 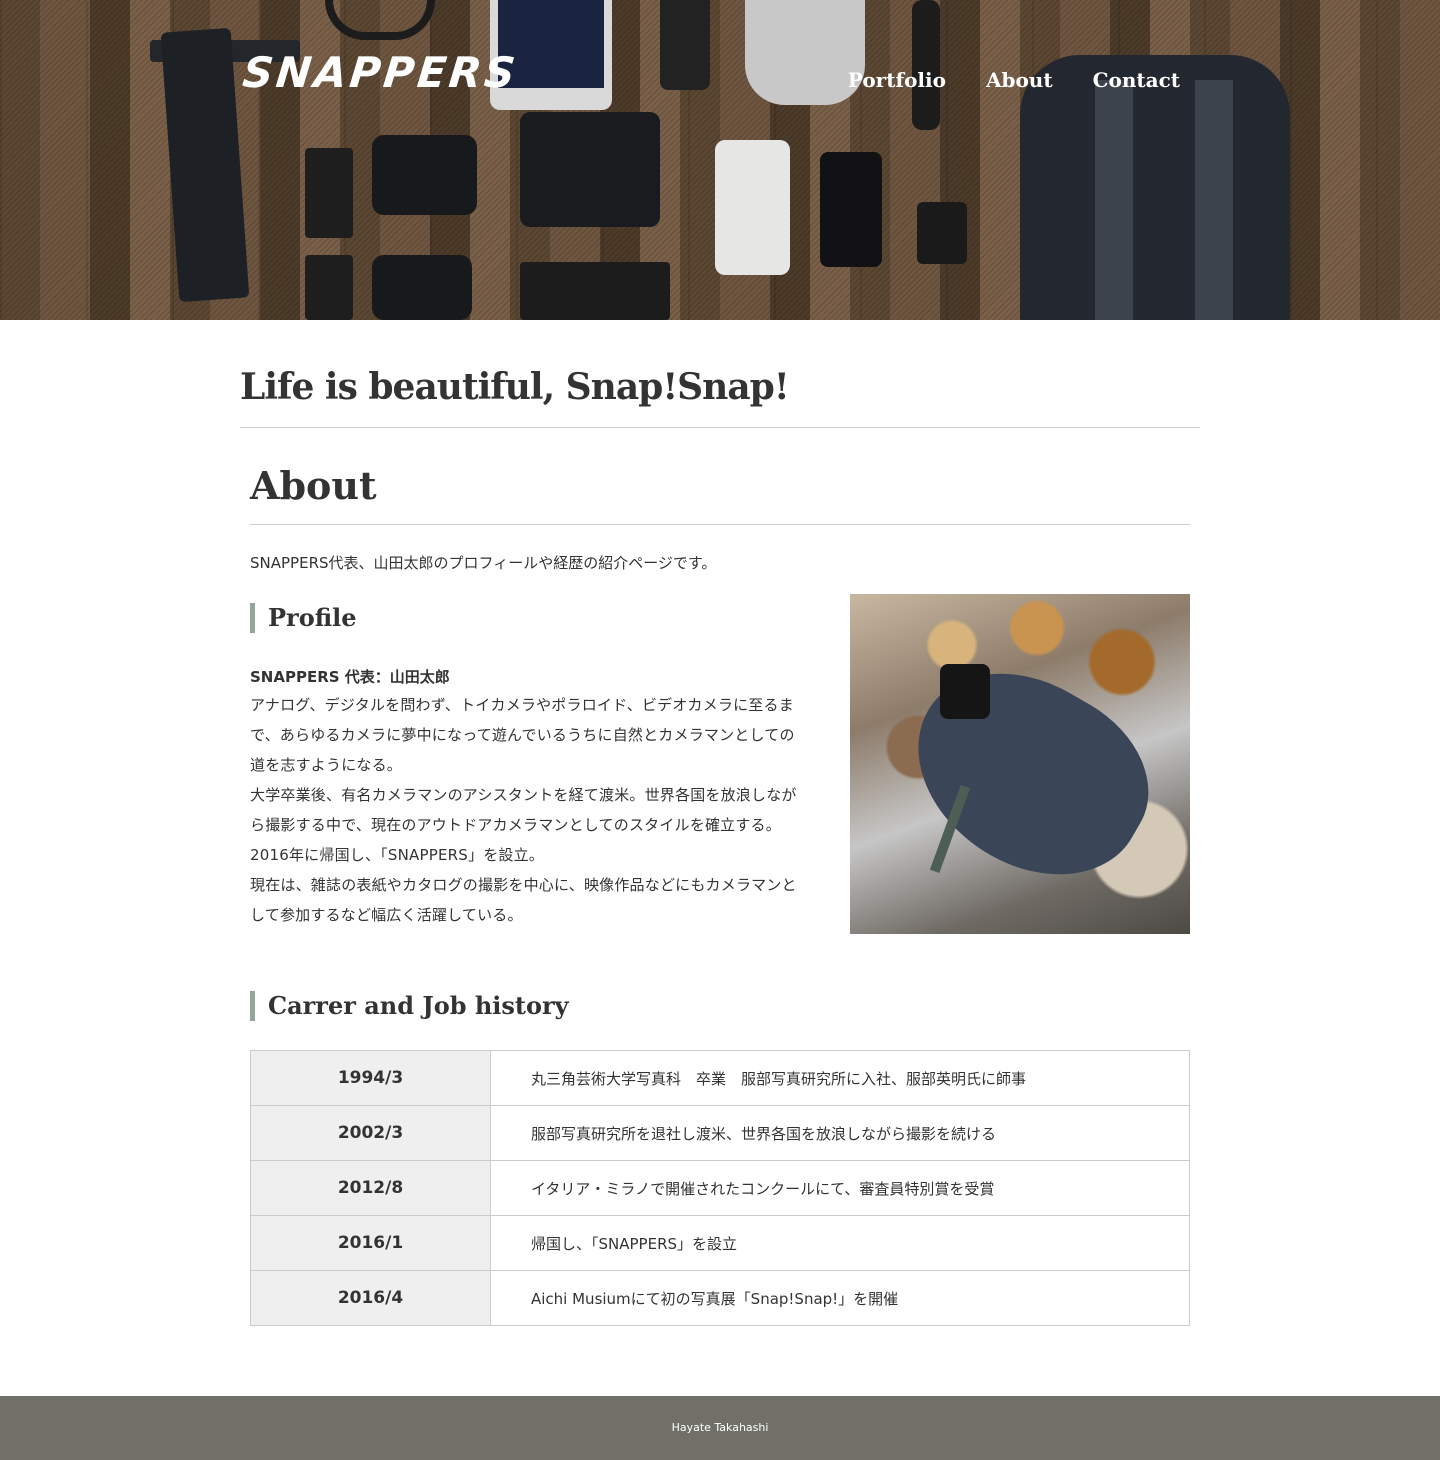 I want to click on profile-name-line: SNAPPERS 代表：山田太郎, so click(x=350, y=677).